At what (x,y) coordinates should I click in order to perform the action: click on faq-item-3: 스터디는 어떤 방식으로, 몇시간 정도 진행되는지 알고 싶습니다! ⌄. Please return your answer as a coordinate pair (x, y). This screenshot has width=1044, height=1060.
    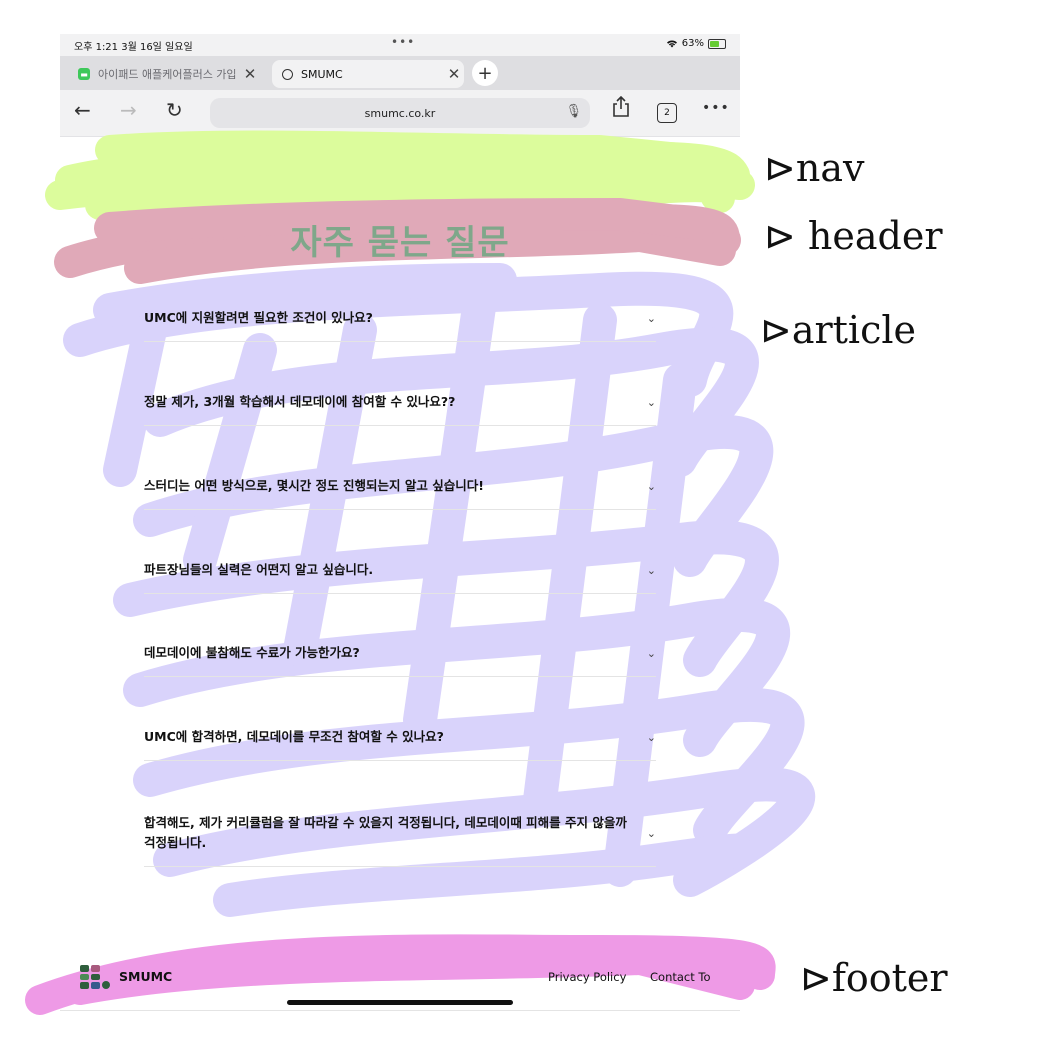
    Looking at the image, I should click on (400, 486).